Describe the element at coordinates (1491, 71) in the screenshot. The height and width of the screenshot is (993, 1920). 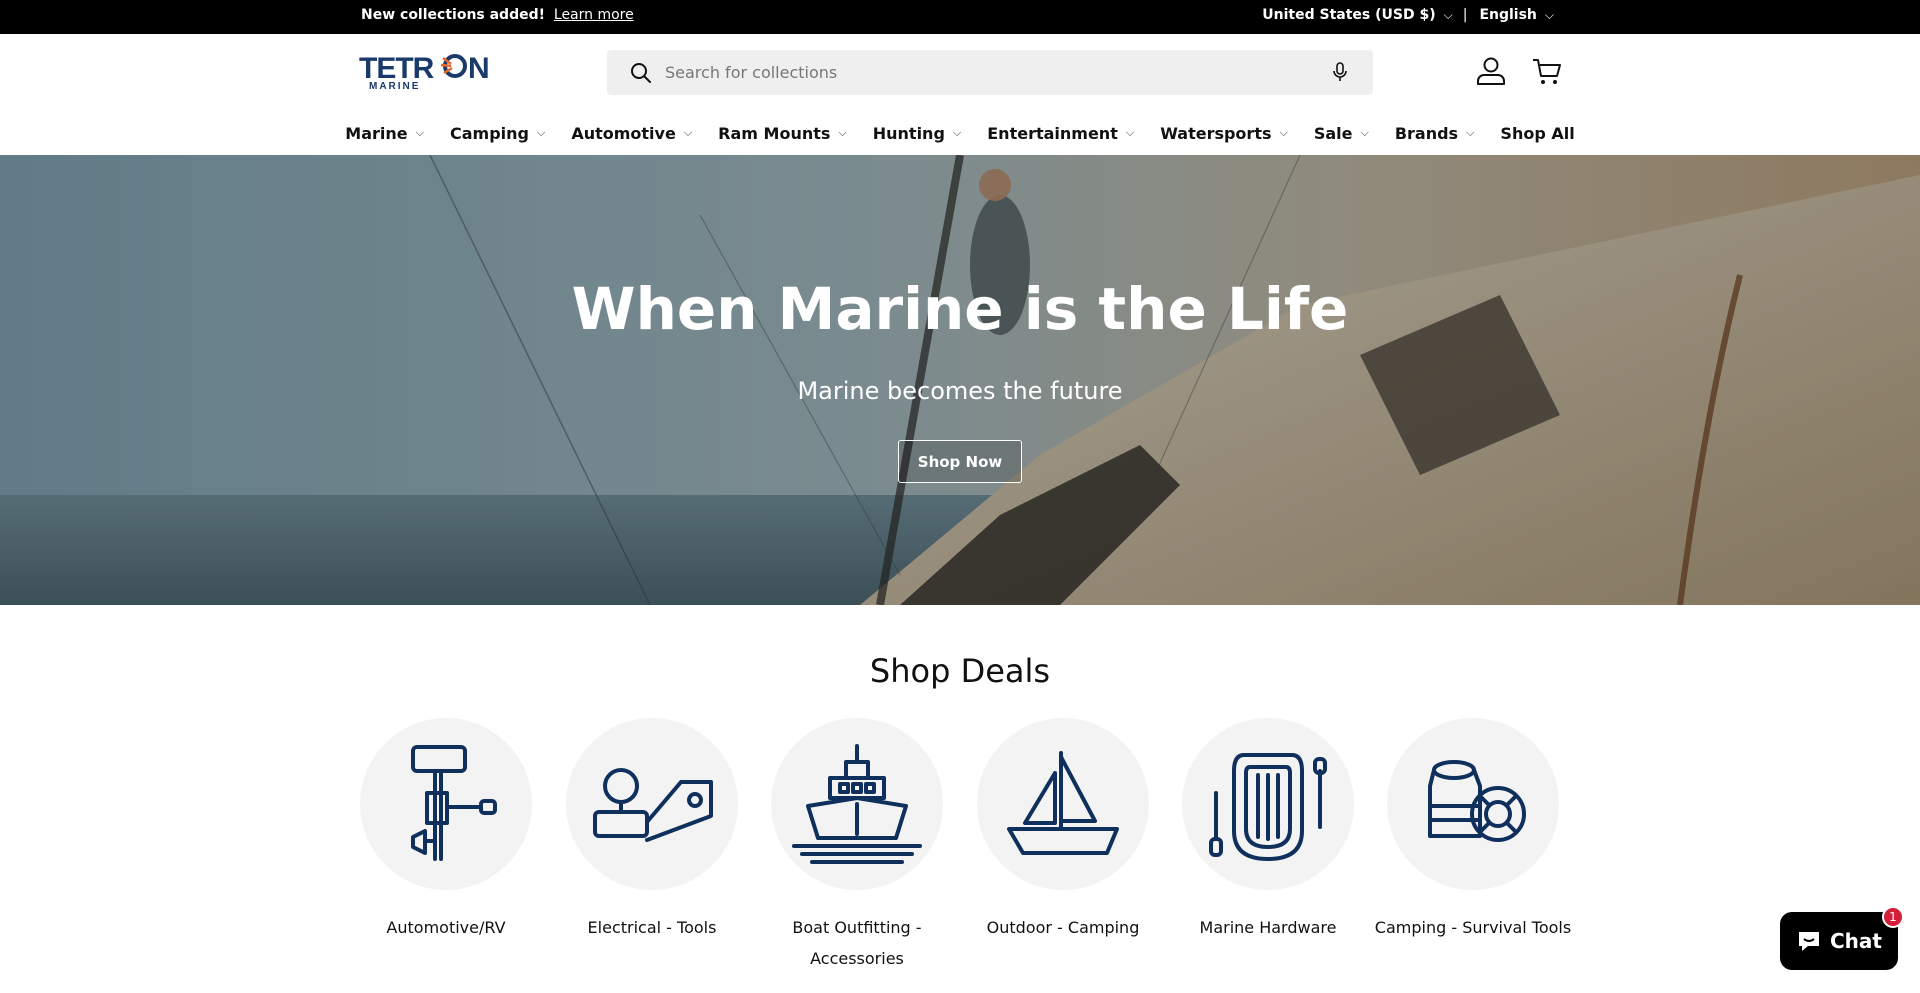
I see `account-icon` at that location.